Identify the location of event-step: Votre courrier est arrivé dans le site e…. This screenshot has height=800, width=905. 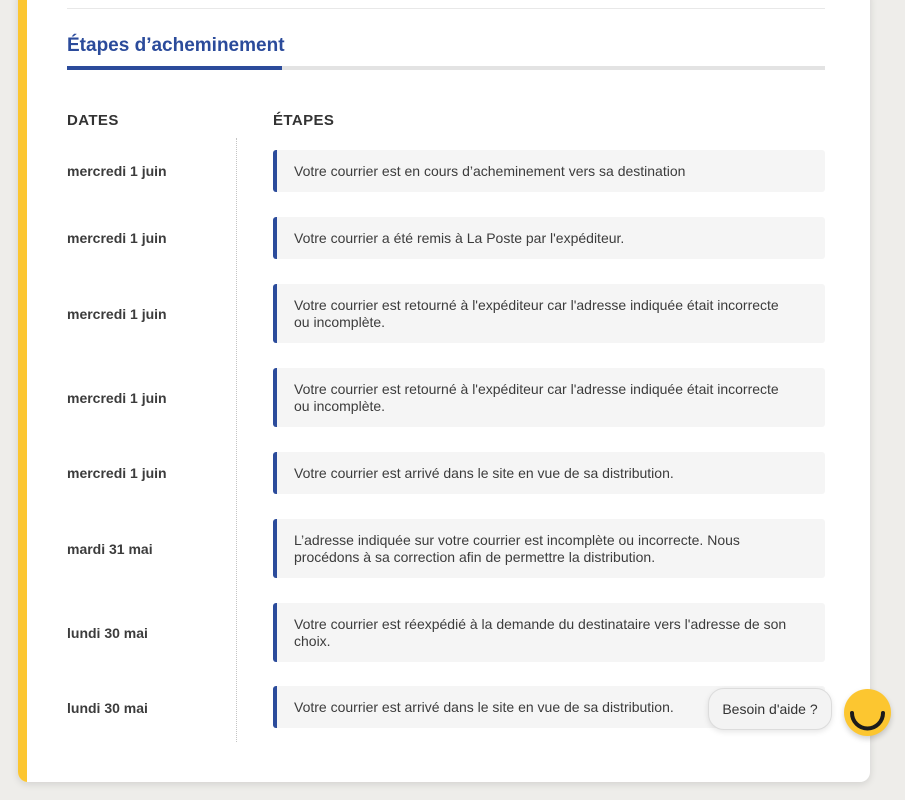
(549, 473).